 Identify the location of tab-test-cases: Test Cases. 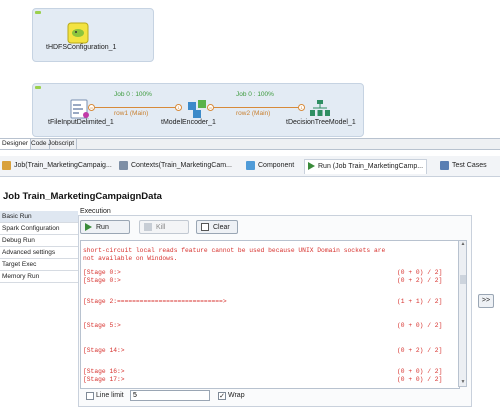
(463, 166).